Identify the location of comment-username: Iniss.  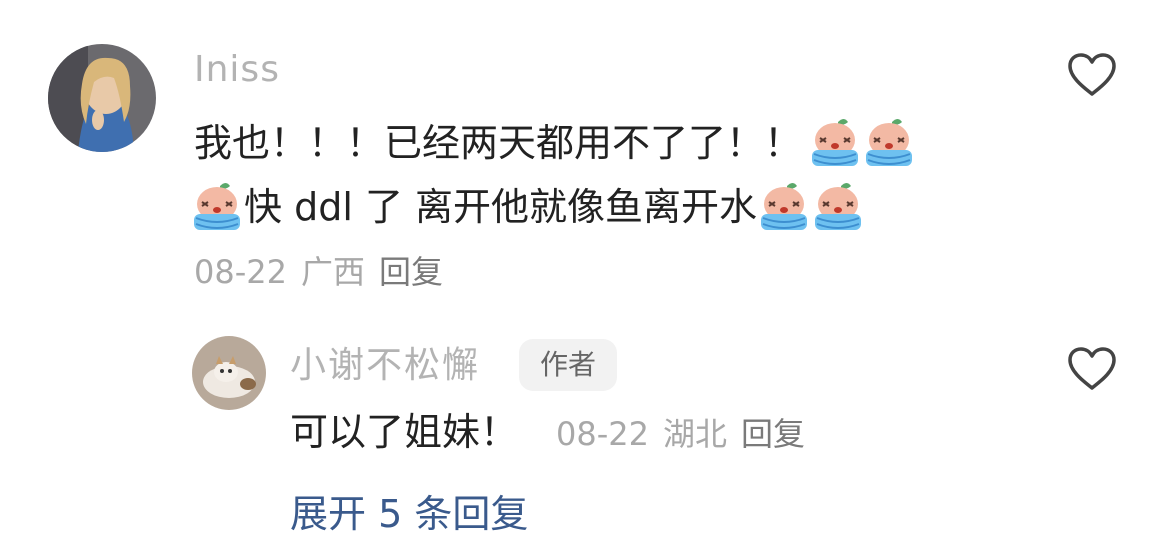
(237, 70).